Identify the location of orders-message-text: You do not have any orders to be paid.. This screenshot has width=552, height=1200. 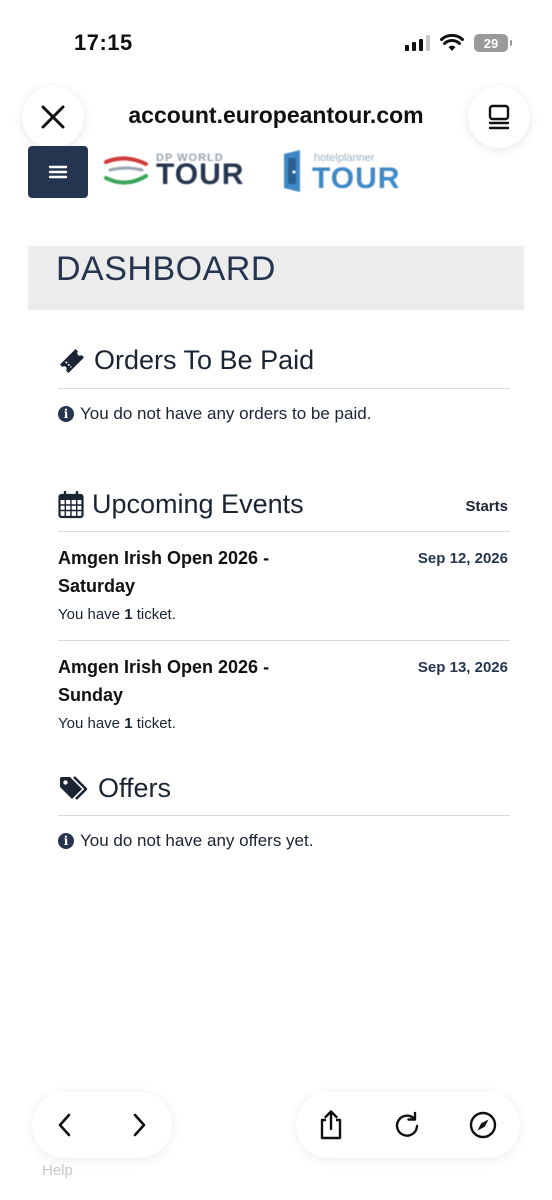
(226, 413).